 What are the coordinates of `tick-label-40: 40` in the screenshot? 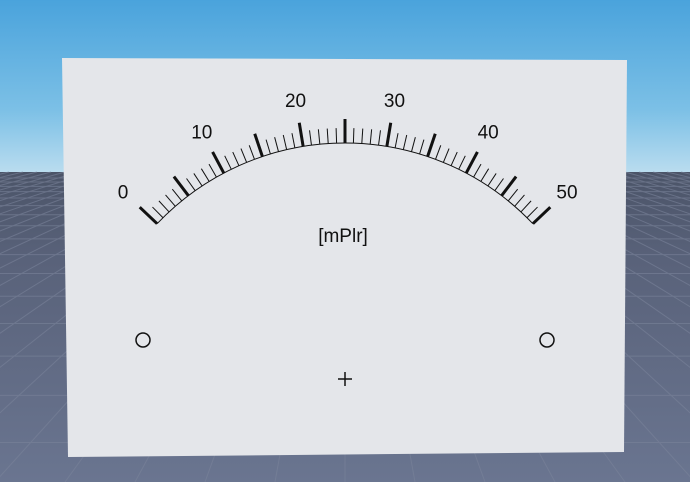 It's located at (488, 133).